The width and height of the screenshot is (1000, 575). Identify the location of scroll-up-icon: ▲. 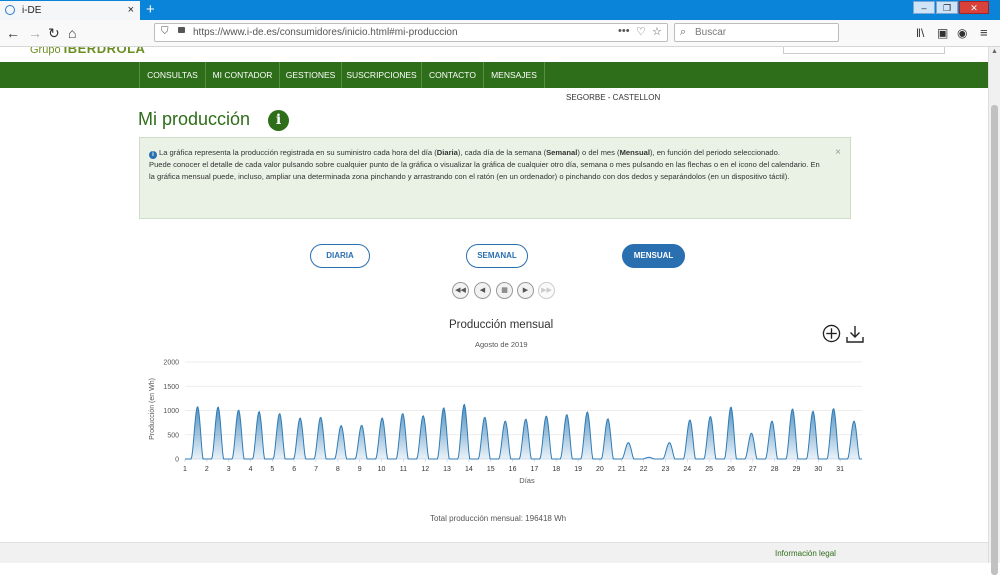
(994, 51).